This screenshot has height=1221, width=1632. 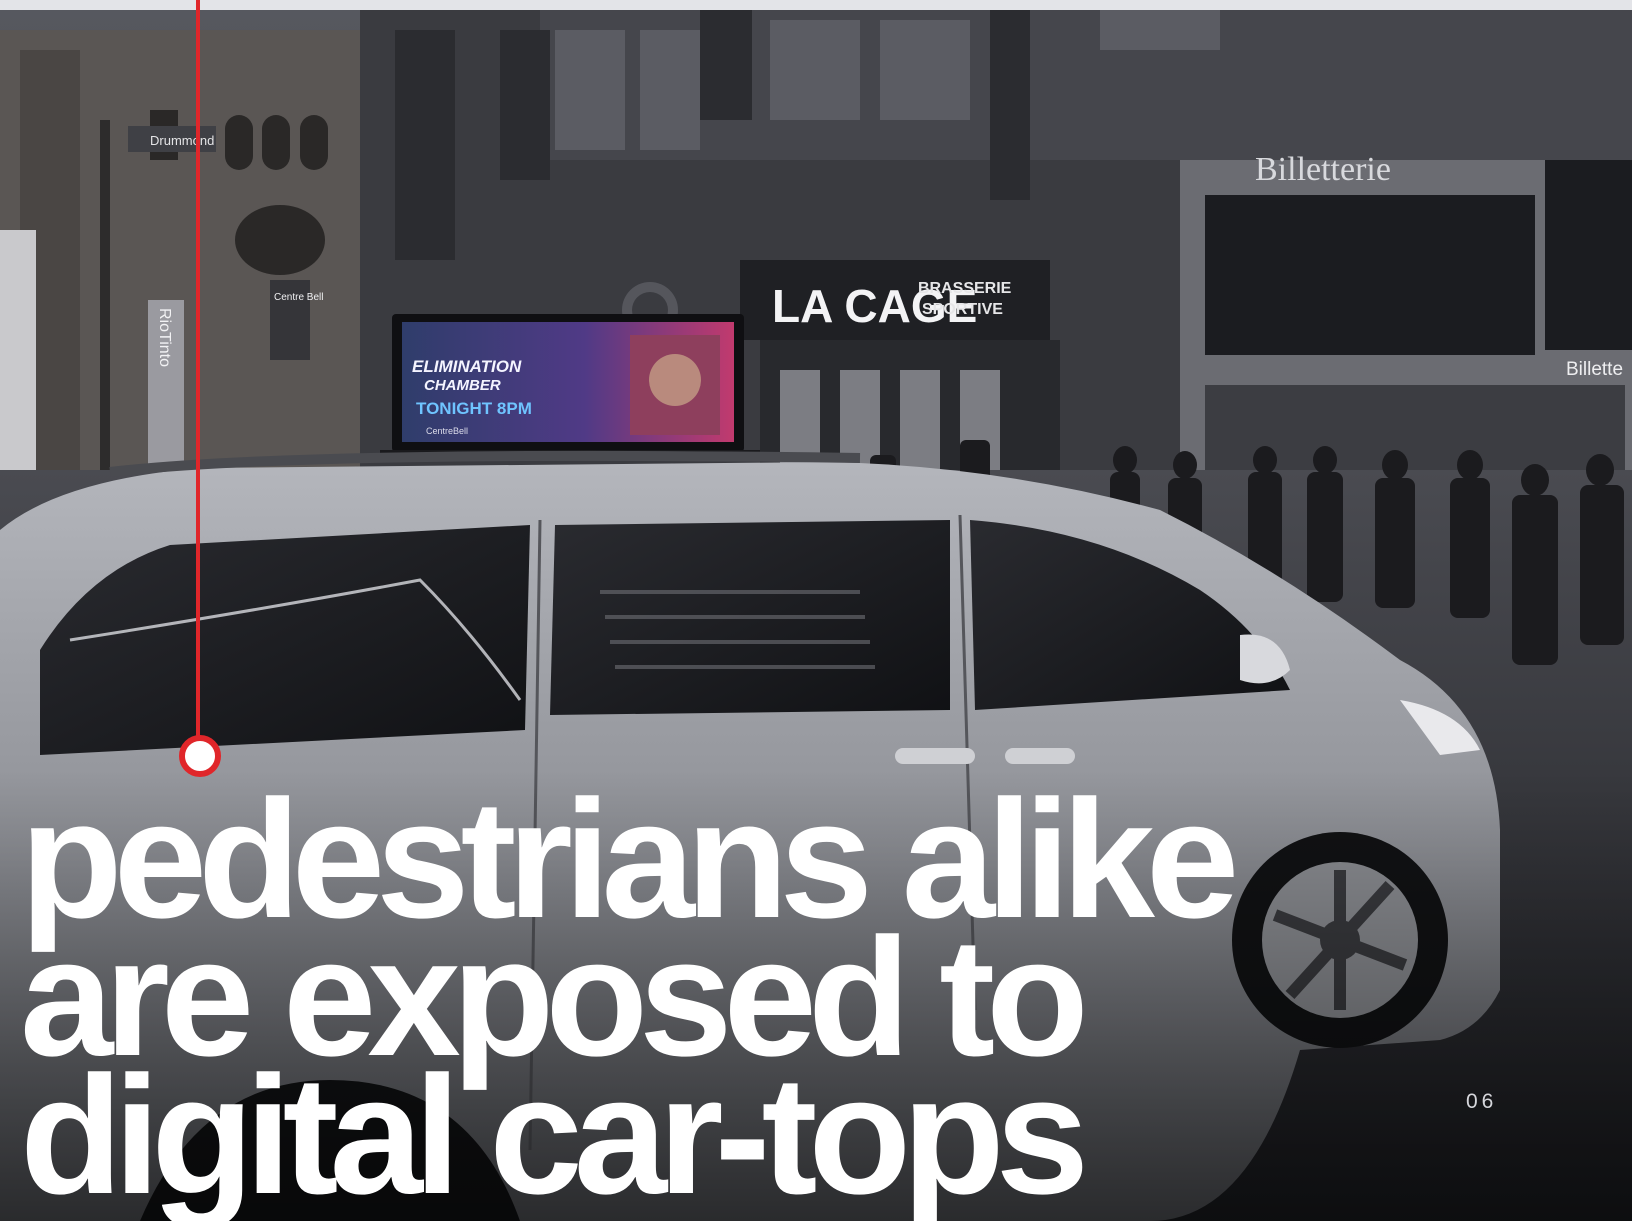 I want to click on svg-text: RioTinto, so click(x=164, y=337).